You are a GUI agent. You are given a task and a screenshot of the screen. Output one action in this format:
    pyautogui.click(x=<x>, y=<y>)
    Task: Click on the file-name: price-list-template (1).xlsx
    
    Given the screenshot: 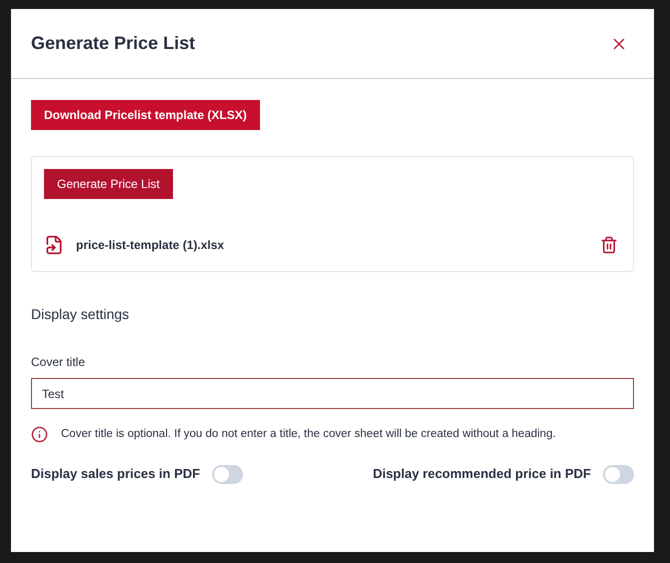 What is the action you would take?
    pyautogui.click(x=150, y=245)
    